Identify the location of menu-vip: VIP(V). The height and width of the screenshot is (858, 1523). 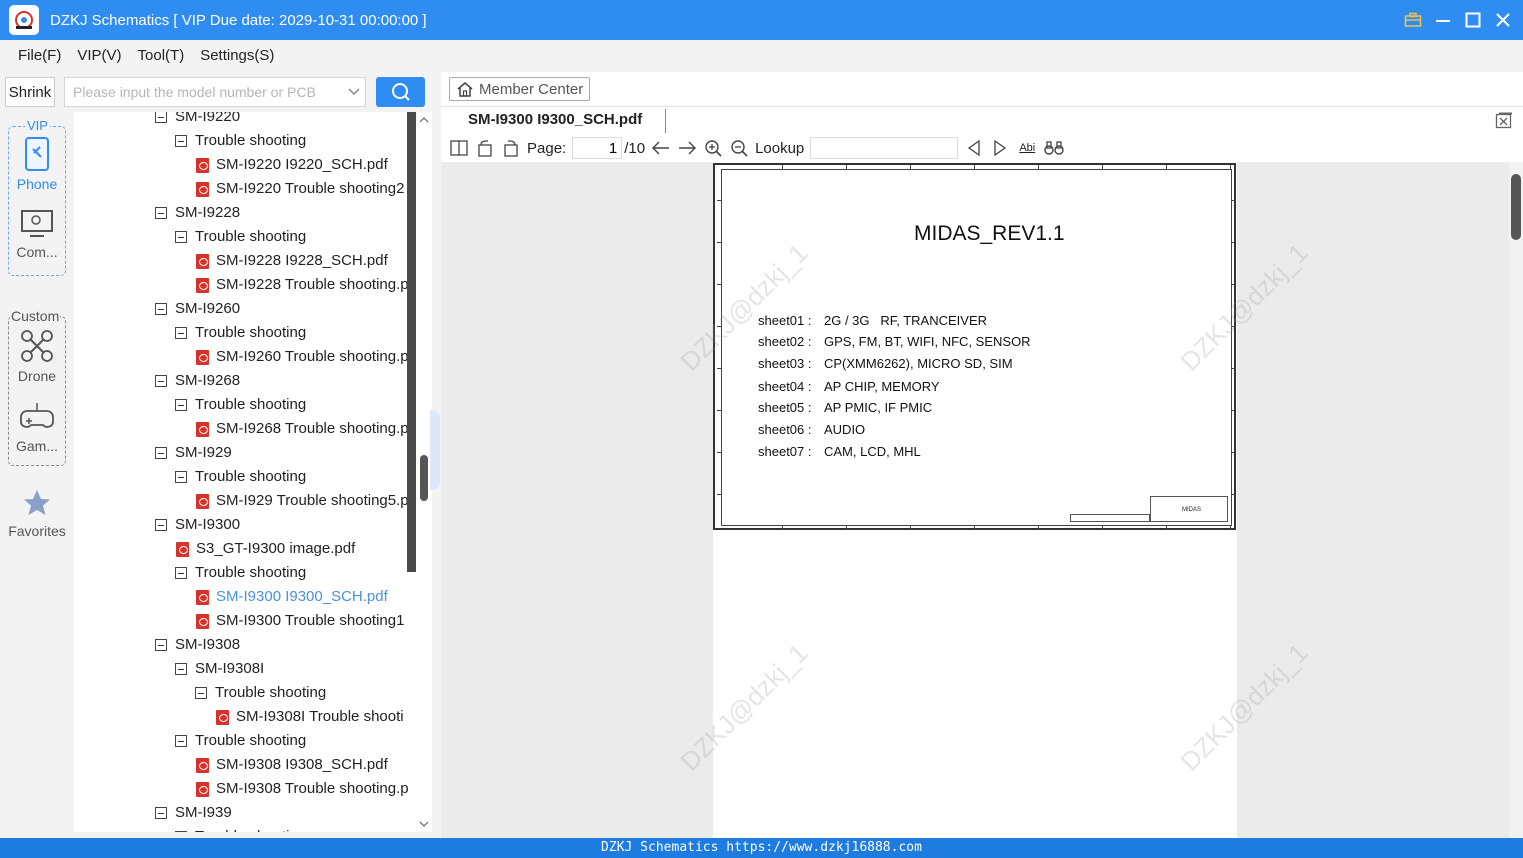
(99, 56).